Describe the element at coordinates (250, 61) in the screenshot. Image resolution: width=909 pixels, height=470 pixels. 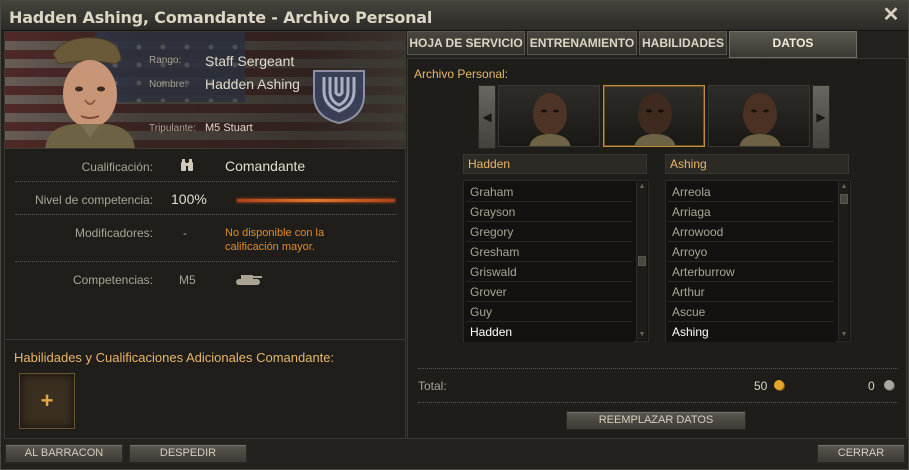
I see `rank-value: Staff Sergeant` at that location.